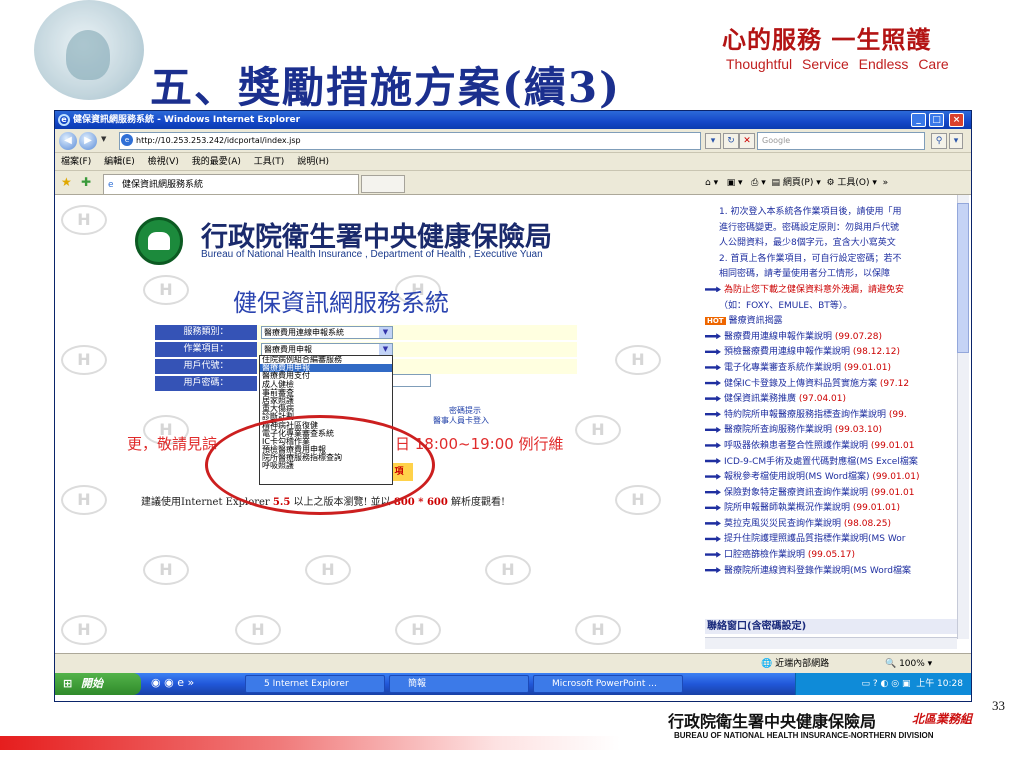  I want to click on news-hot-link: HOT 醫療資訊揭露, so click(832, 322).